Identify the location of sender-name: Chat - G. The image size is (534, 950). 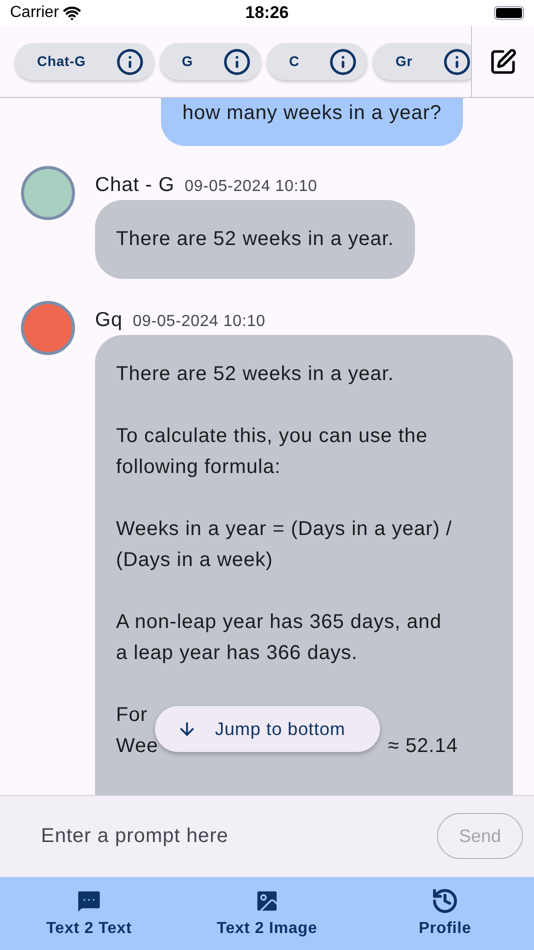
(135, 185).